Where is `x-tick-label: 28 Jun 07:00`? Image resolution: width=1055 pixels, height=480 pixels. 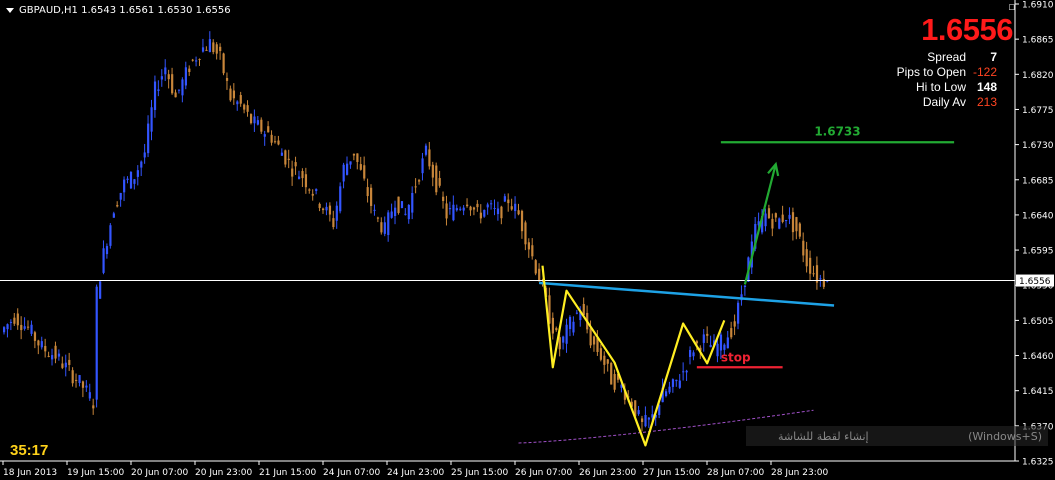 x-tick-label: 28 Jun 07:00 is located at coordinates (735, 473).